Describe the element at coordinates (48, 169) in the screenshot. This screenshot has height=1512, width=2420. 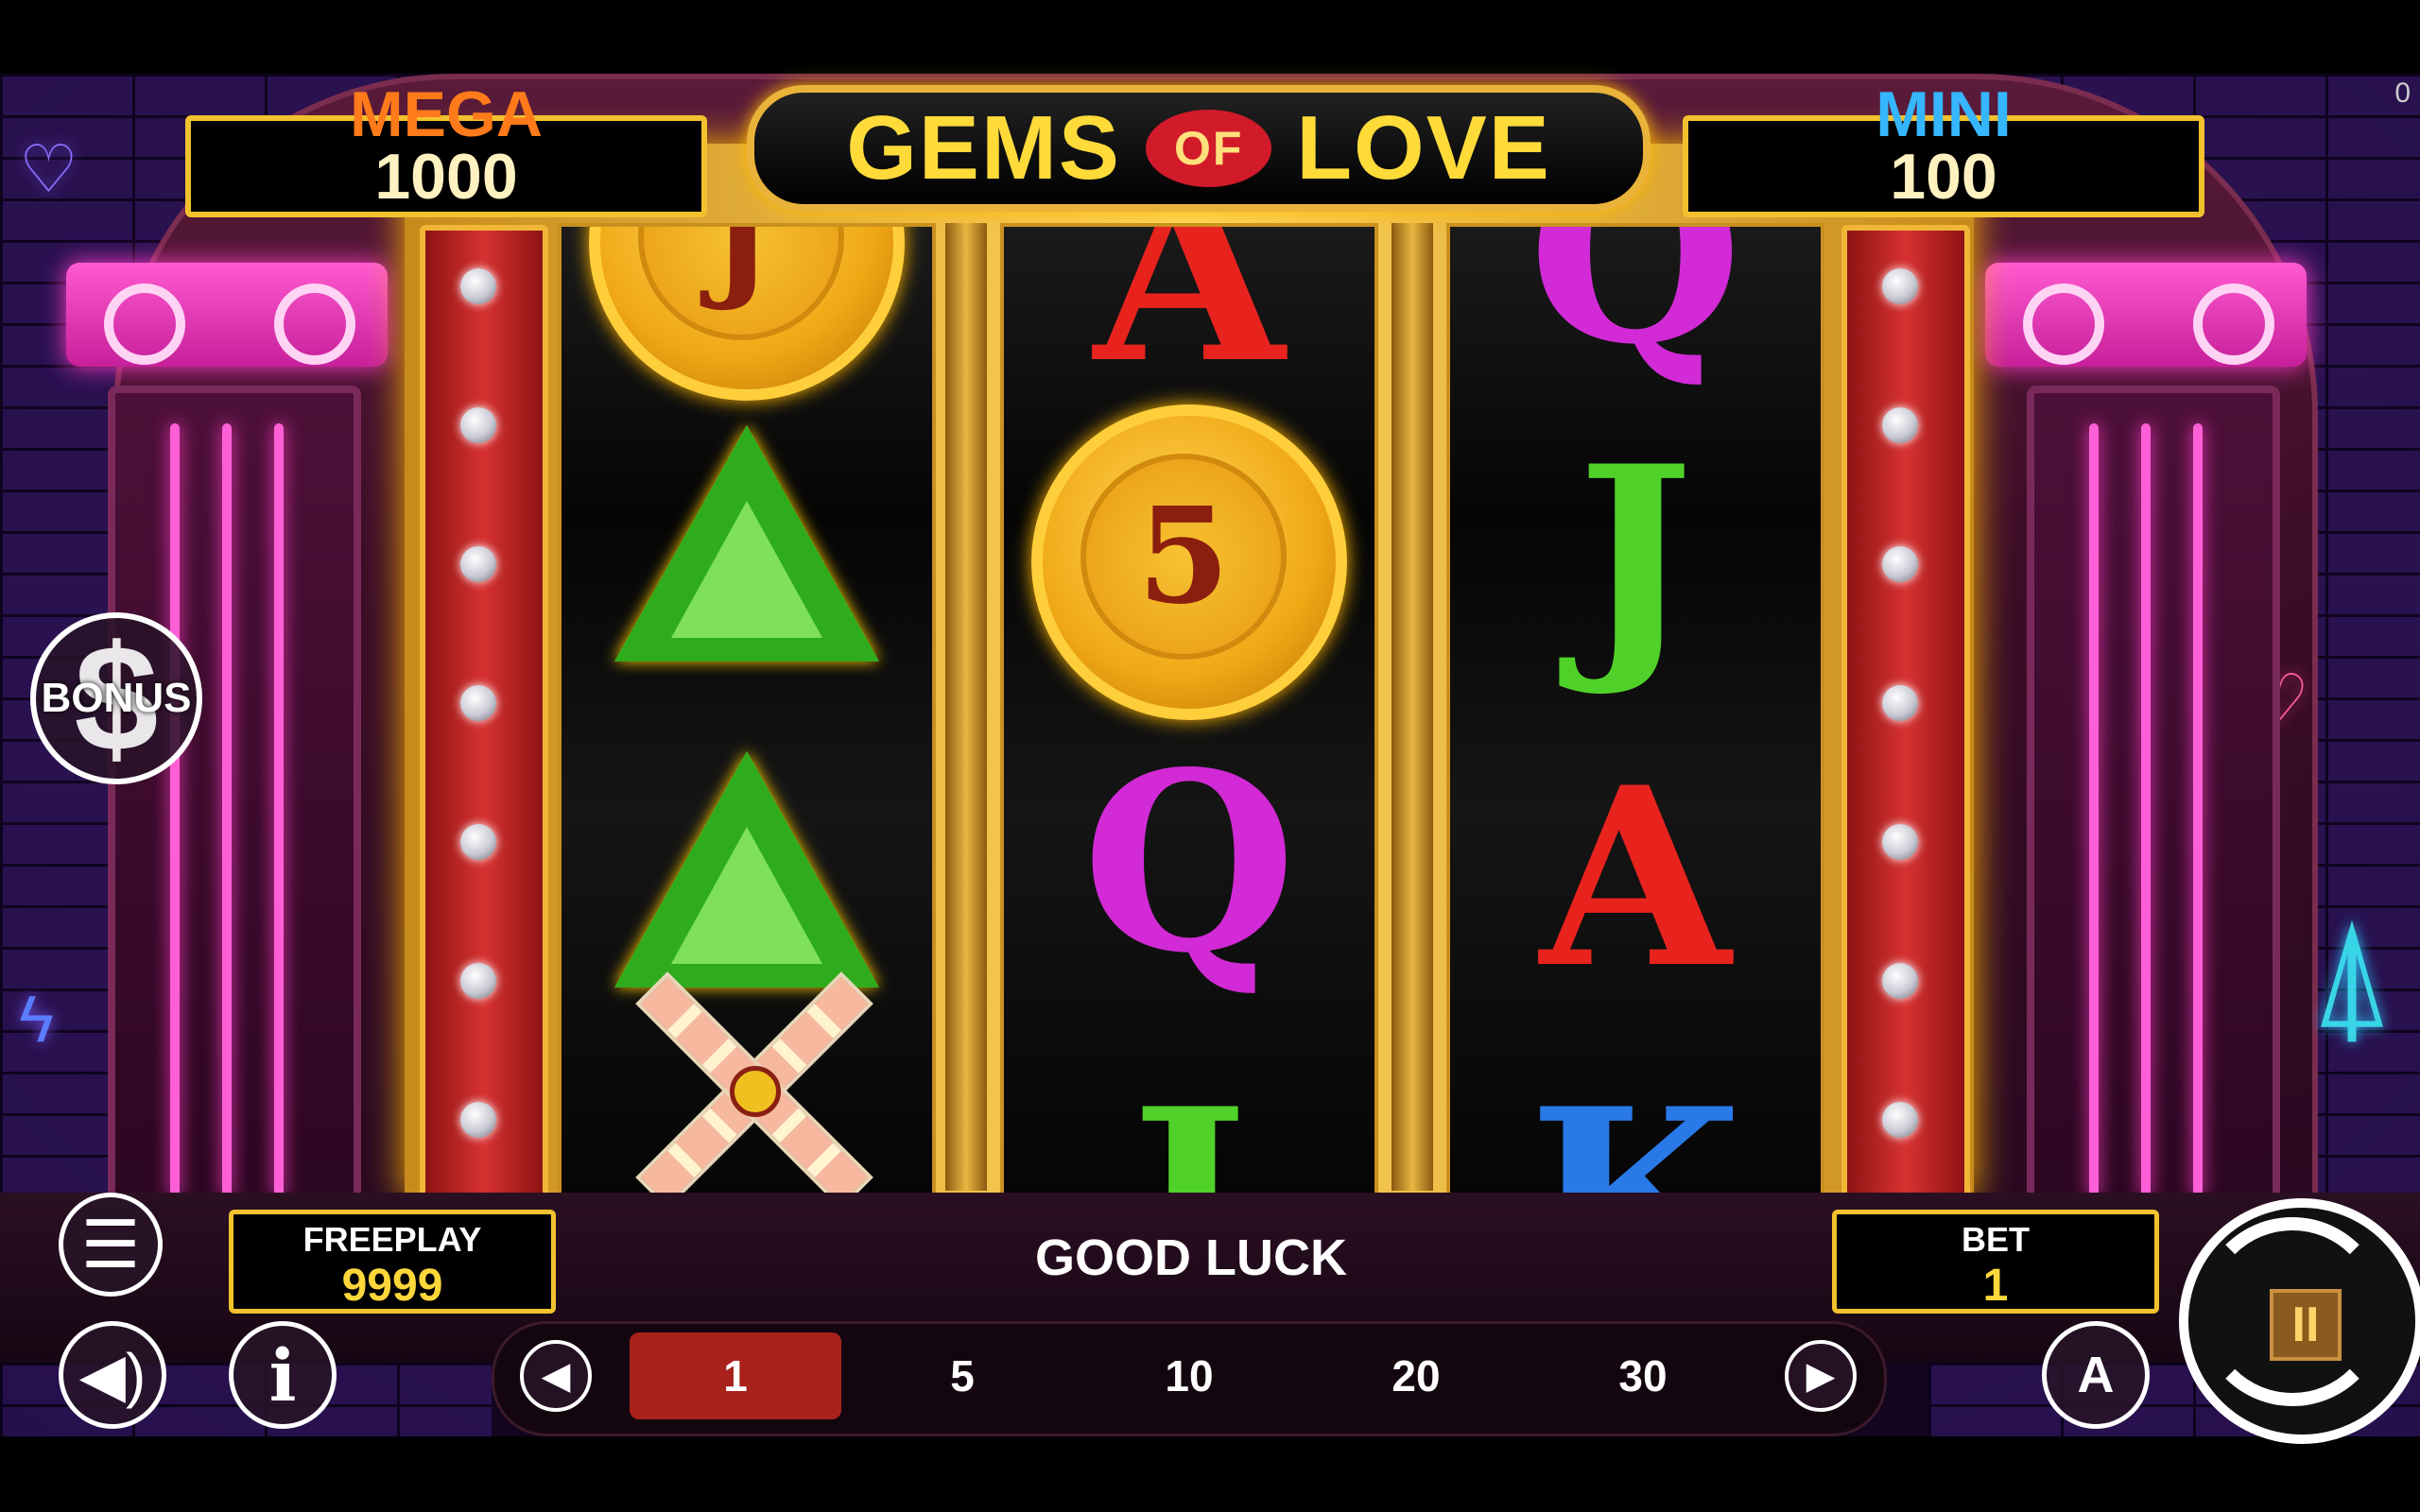
I see `neon-heart-icon: ♡` at that location.